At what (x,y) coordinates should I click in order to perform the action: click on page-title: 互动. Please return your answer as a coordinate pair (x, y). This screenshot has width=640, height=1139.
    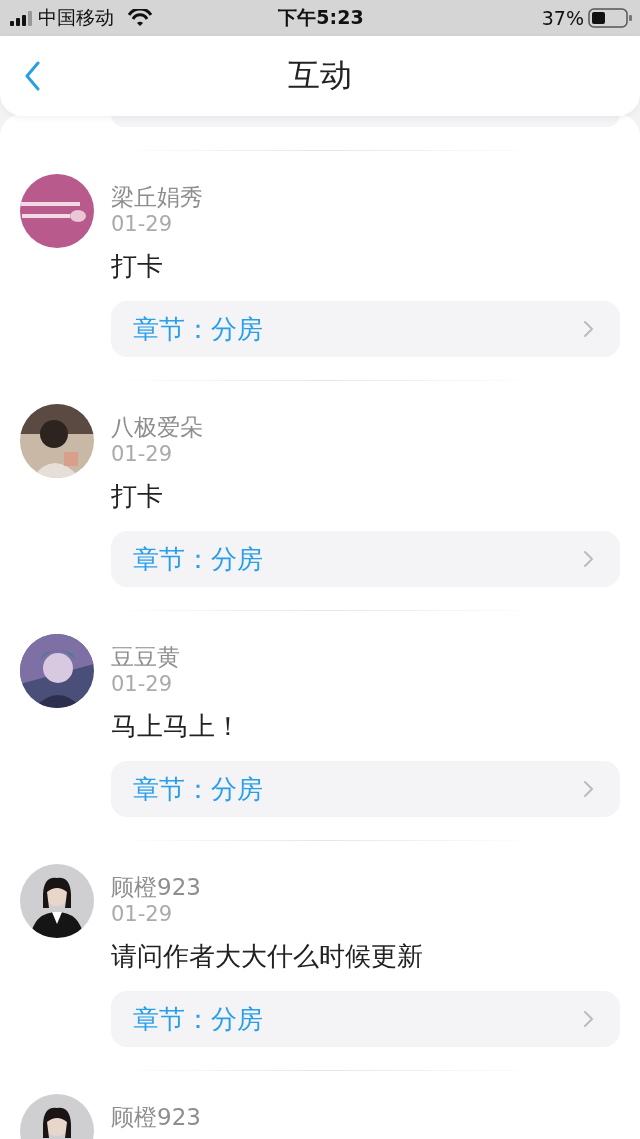
    Looking at the image, I should click on (320, 75).